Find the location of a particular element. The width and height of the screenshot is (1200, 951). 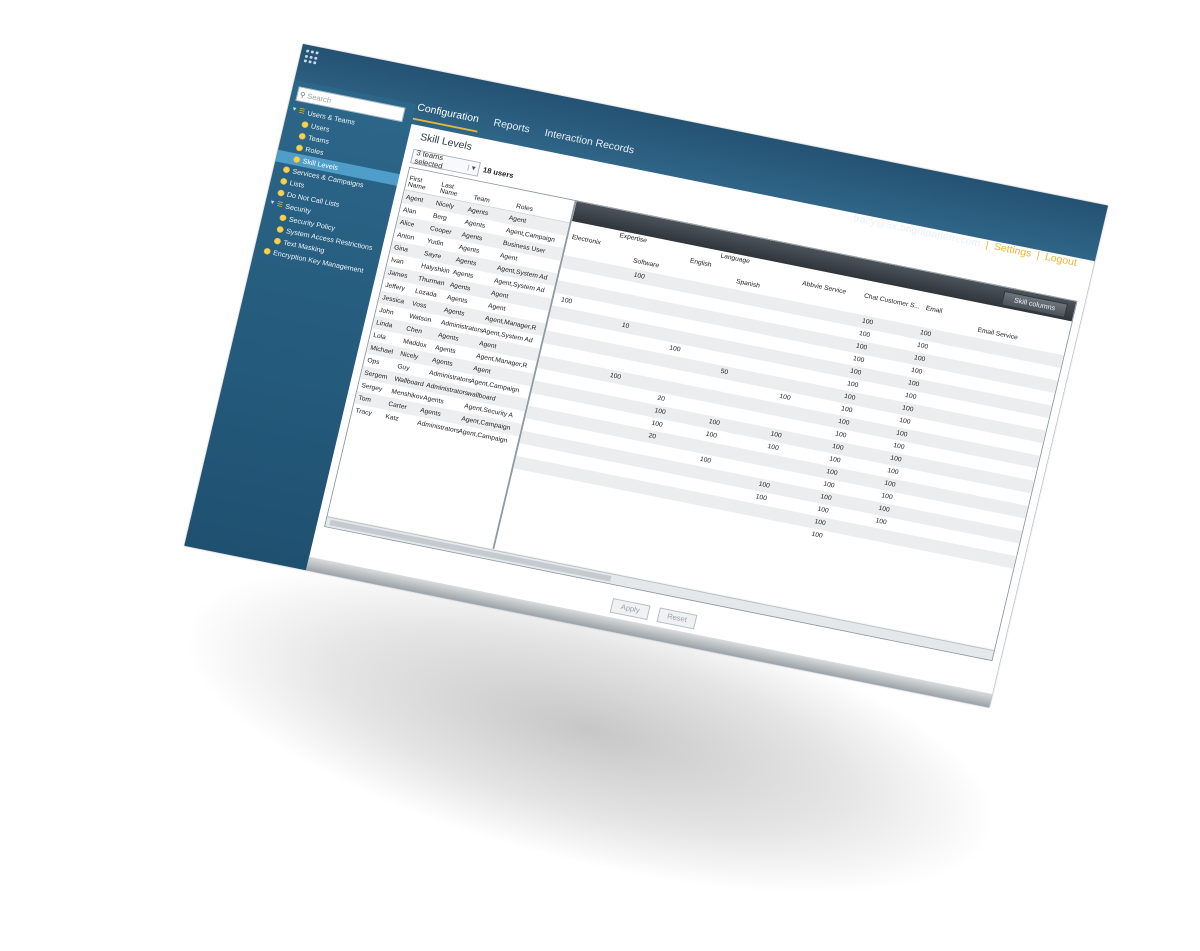

header-email: Email is located at coordinates (934, 310).